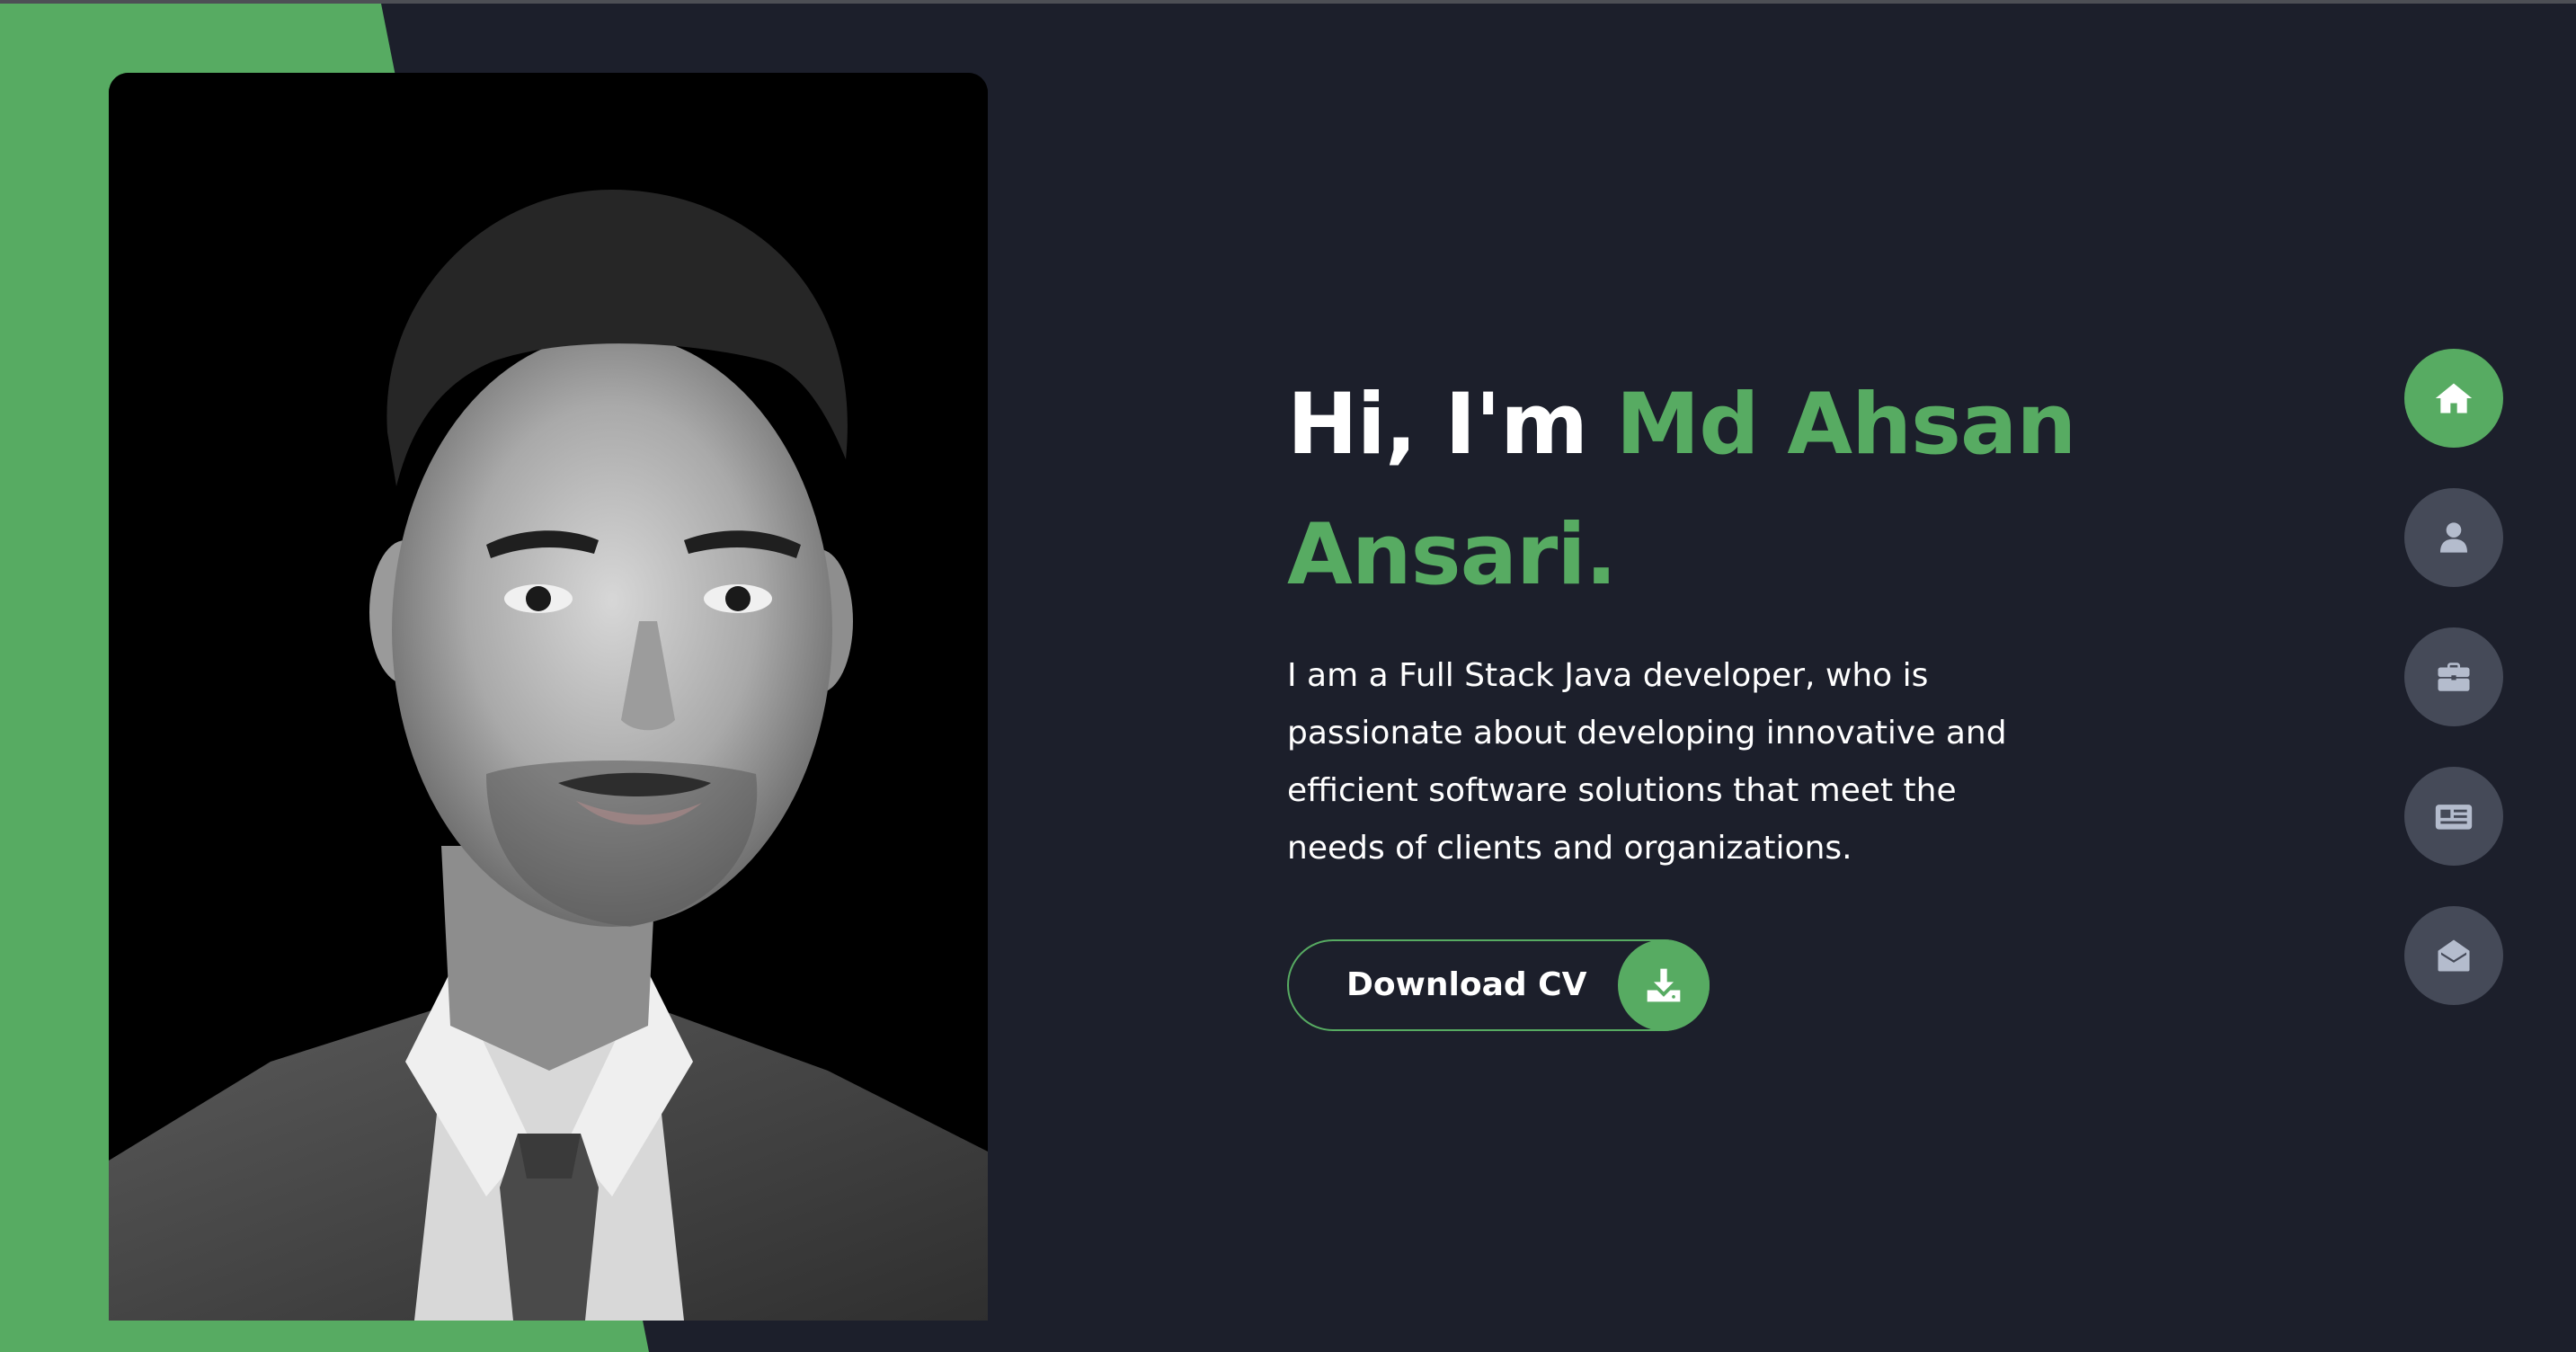 The width and height of the screenshot is (2576, 1352). I want to click on nav-home-button, so click(2453, 398).